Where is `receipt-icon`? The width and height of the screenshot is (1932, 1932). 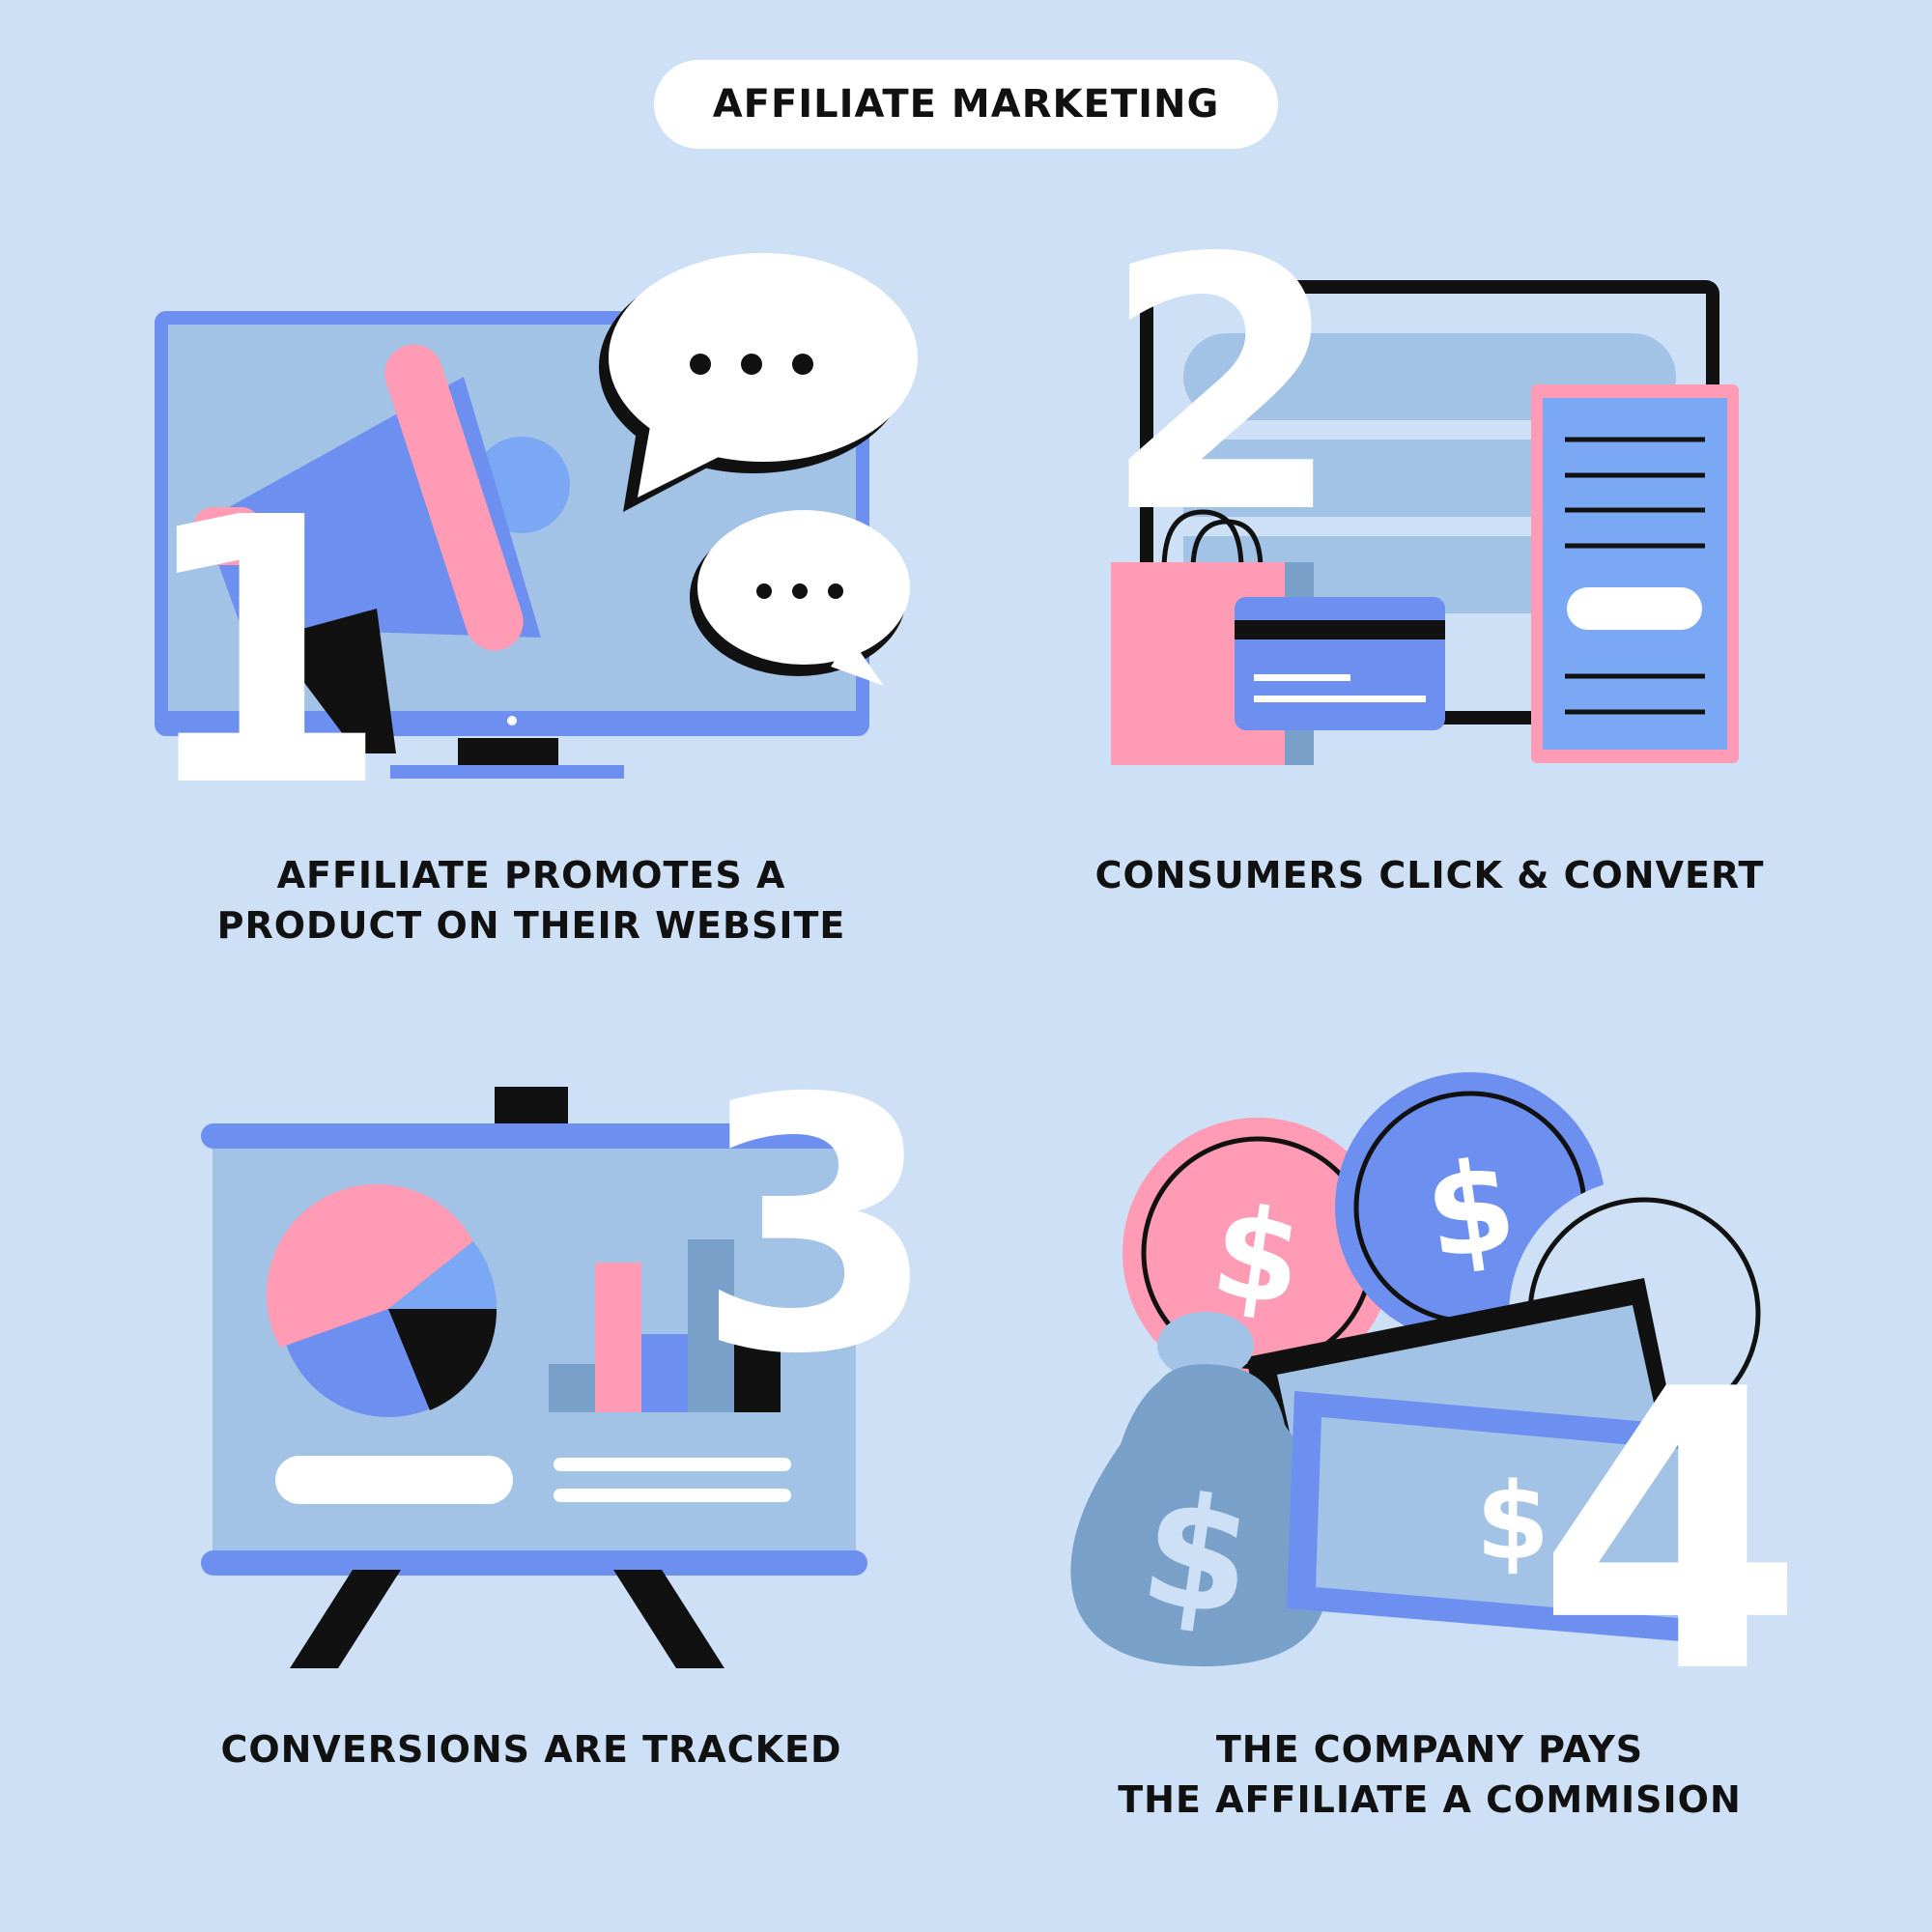
receipt-icon is located at coordinates (1635, 573).